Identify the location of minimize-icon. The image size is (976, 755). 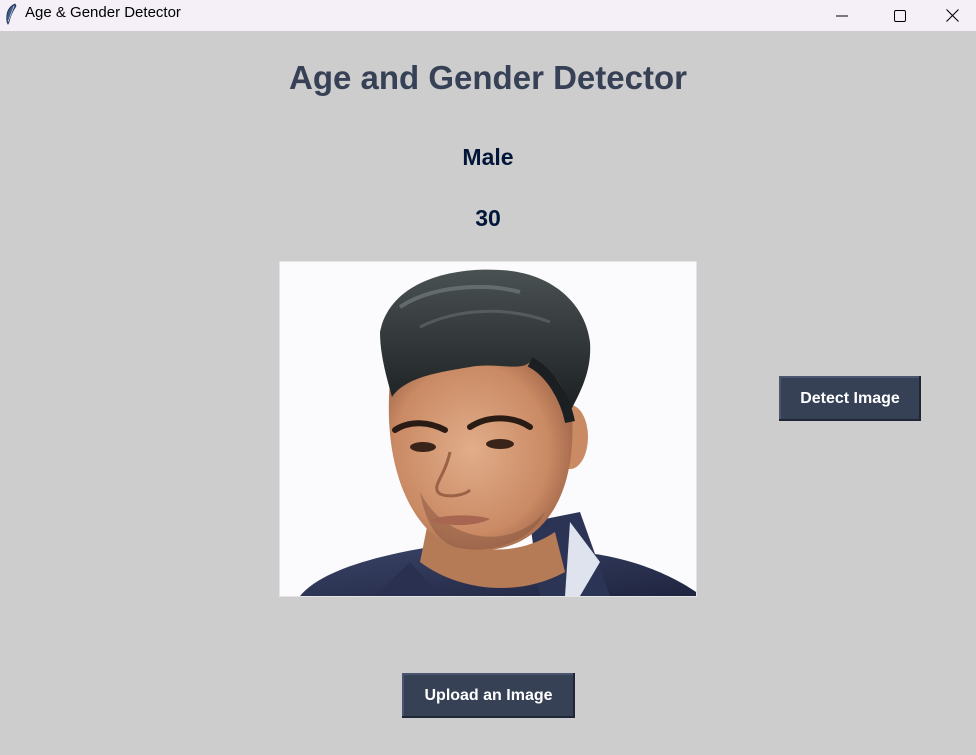
(842, 15).